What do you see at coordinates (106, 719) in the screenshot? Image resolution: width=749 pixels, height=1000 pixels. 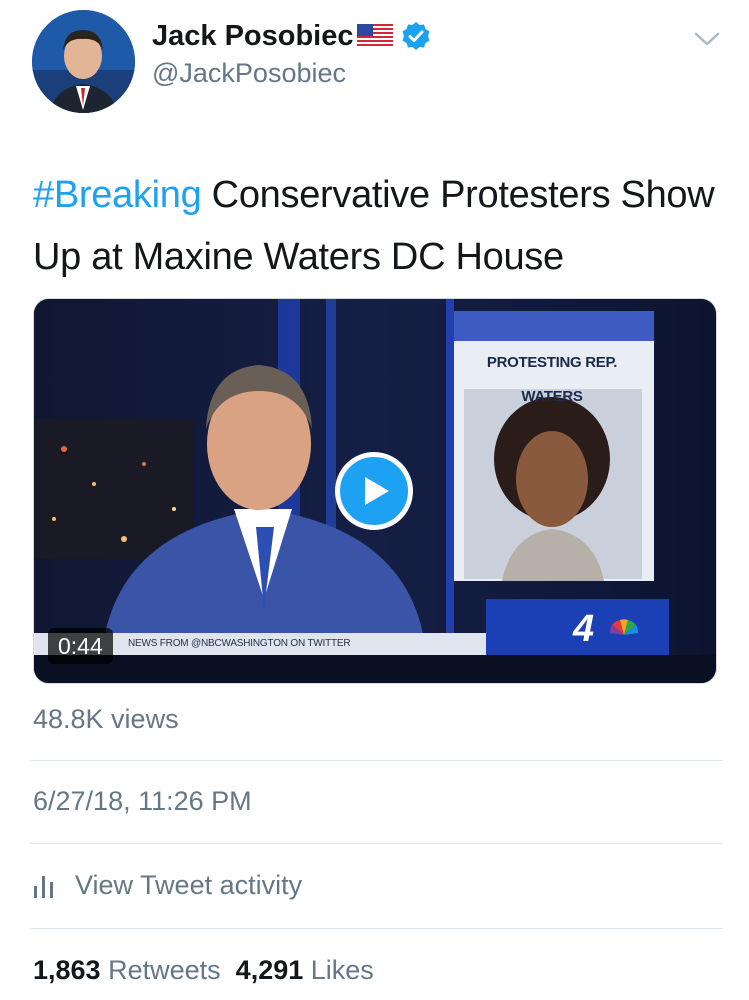 I see `view-count: 48.8K views` at bounding box center [106, 719].